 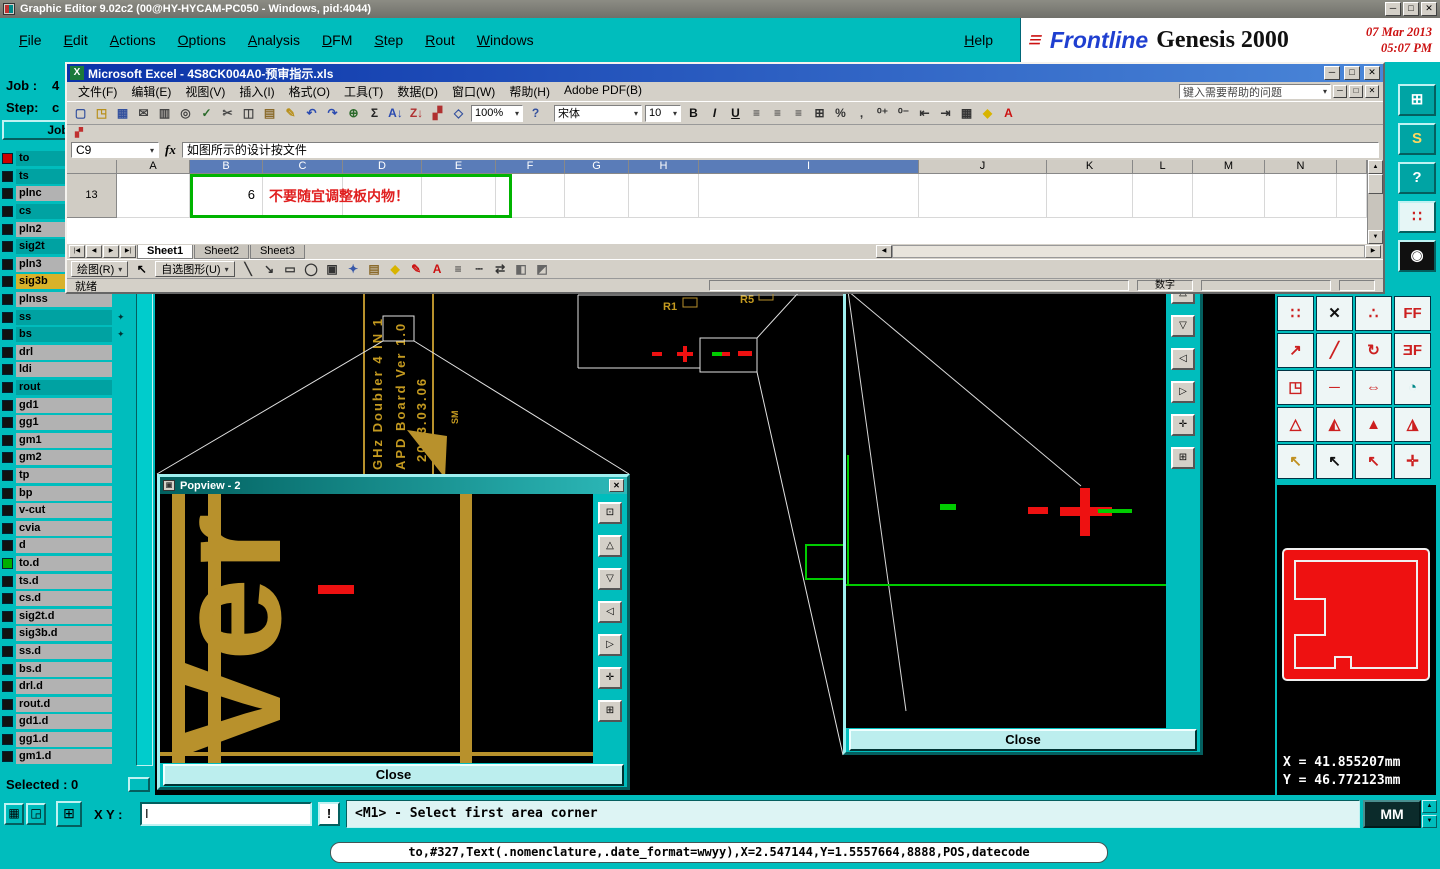 I want to click on column-header: K, so click(x=1090, y=167).